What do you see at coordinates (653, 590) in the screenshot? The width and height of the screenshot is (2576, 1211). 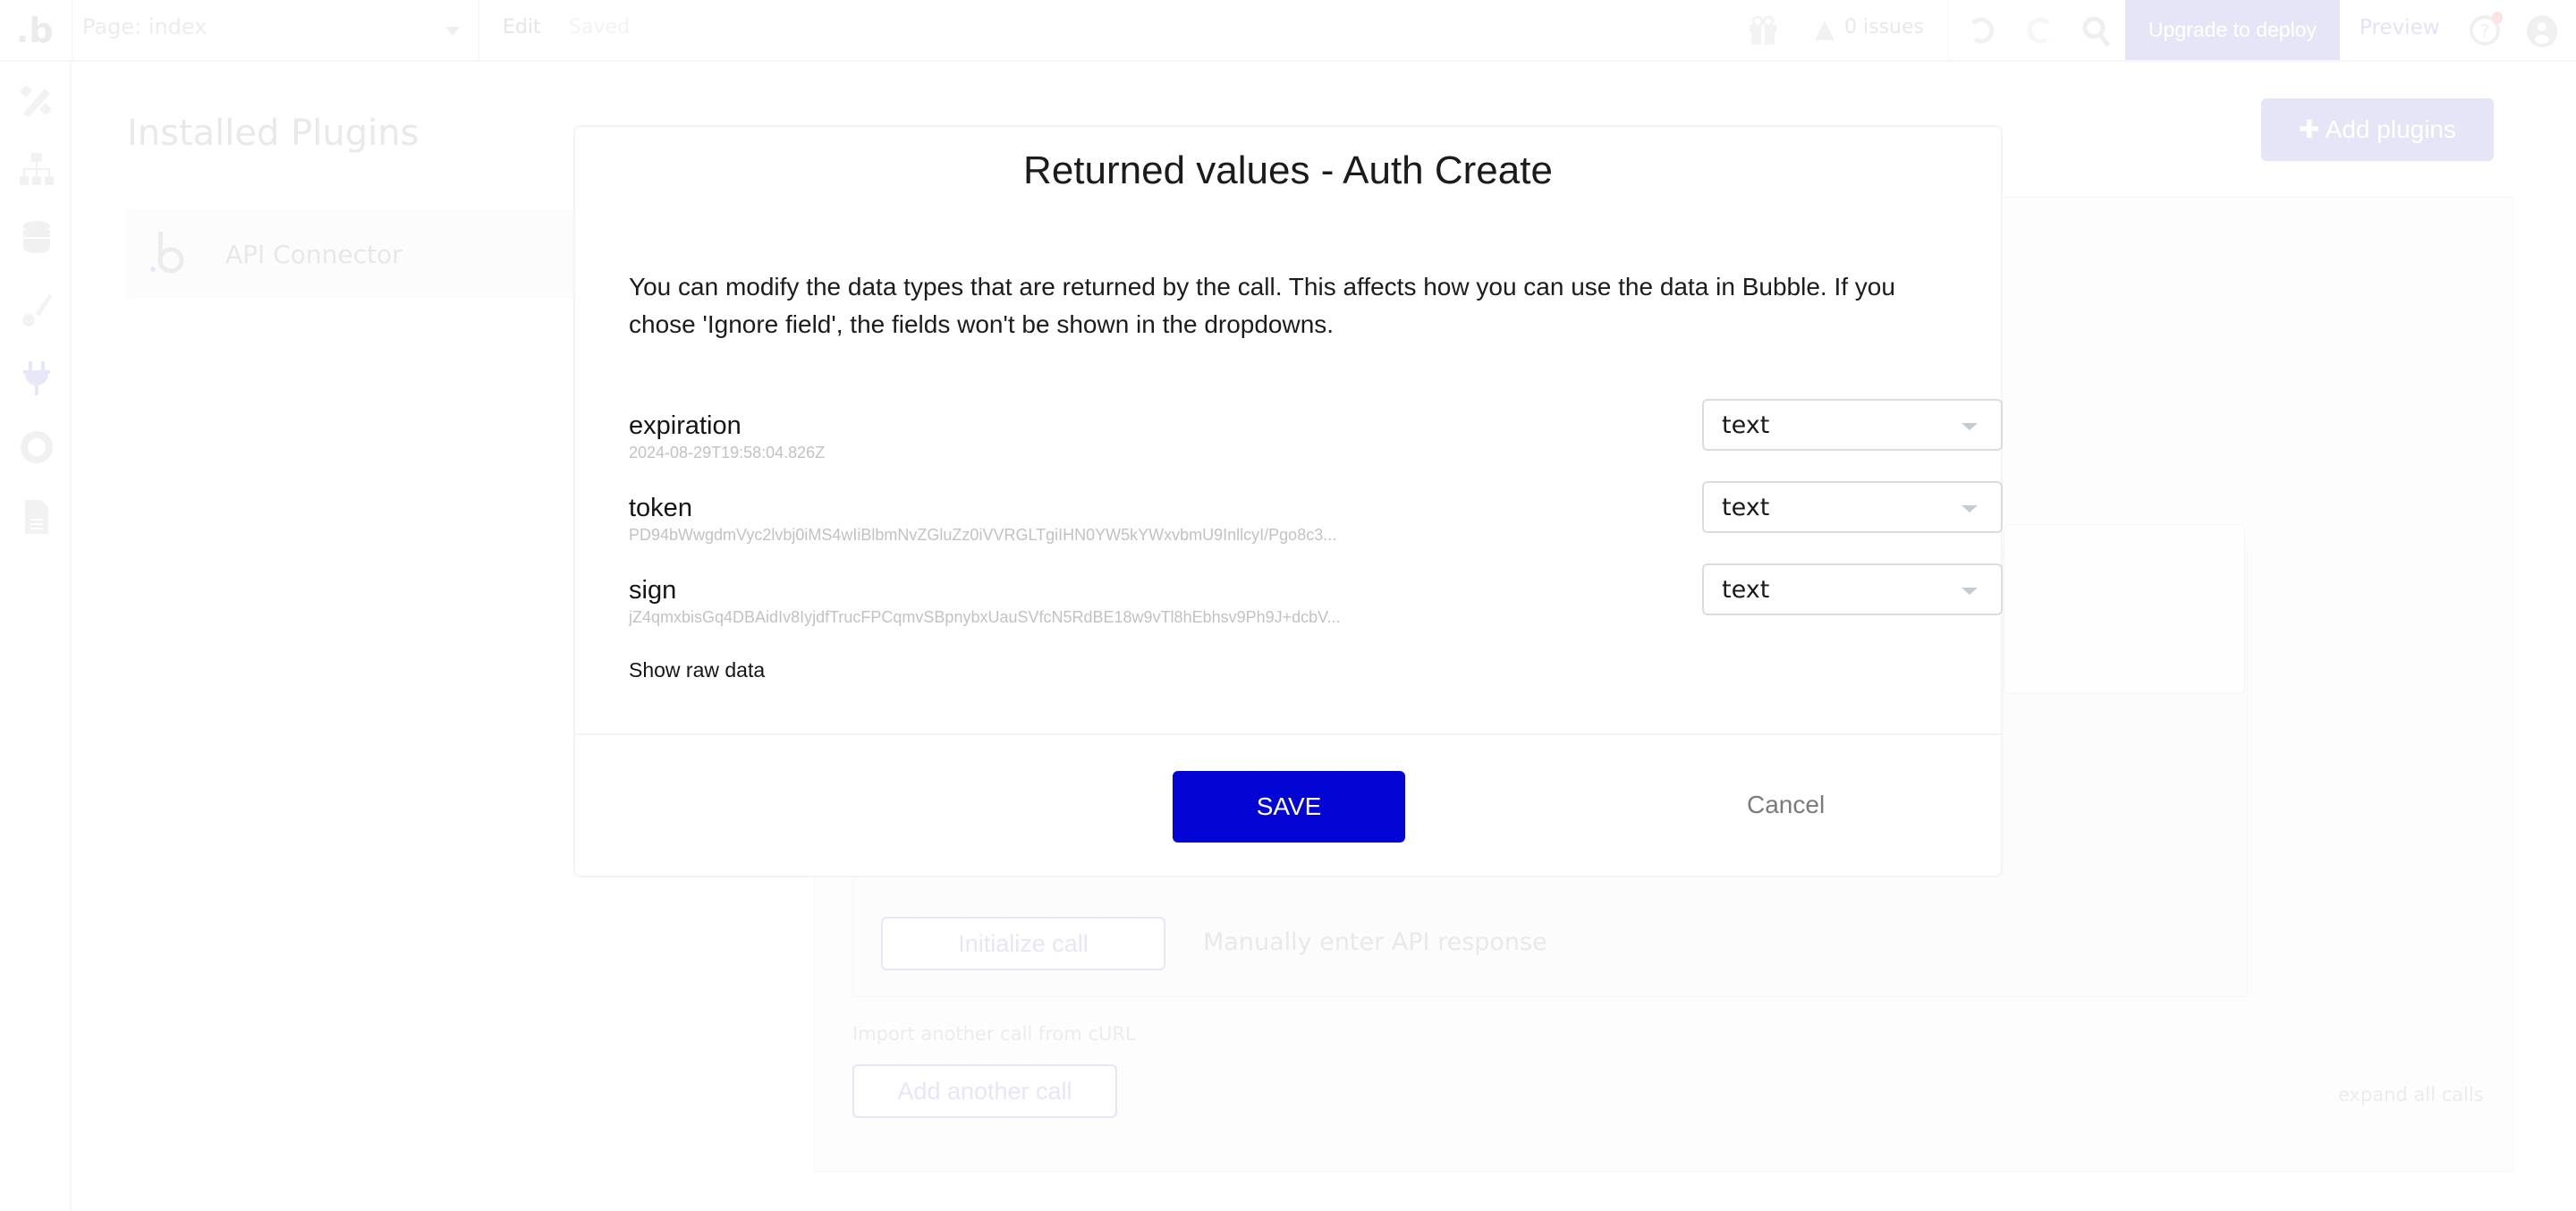 I see `field-name: sign` at bounding box center [653, 590].